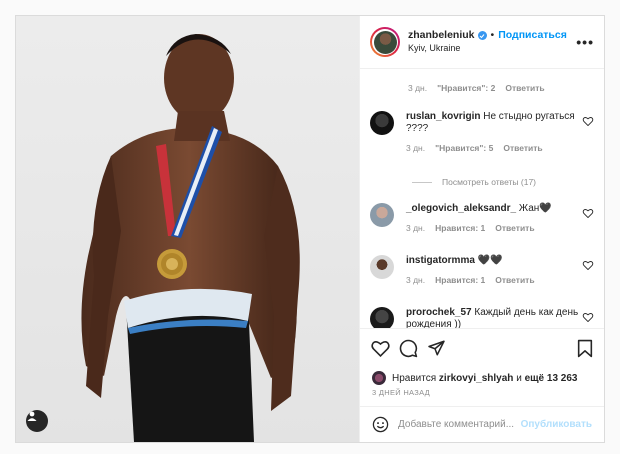  I want to click on comment-likes: "Нравится": 5, so click(464, 148).